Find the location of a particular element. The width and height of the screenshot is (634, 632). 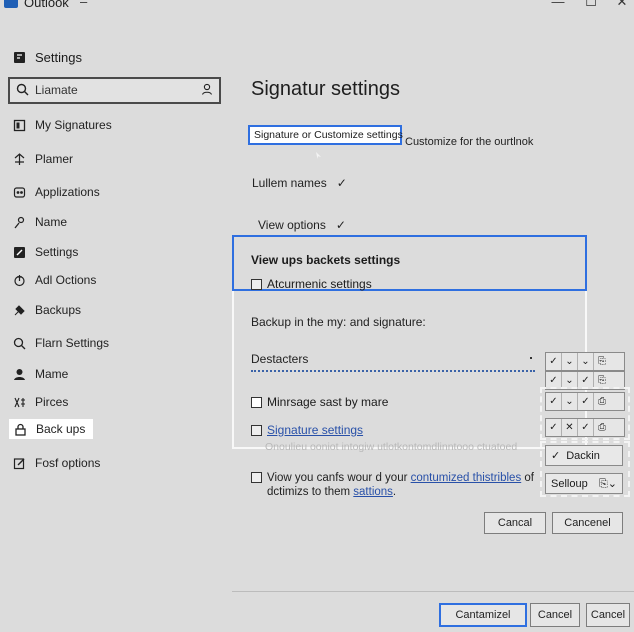

destacters-label: Destacters is located at coordinates (280, 359).